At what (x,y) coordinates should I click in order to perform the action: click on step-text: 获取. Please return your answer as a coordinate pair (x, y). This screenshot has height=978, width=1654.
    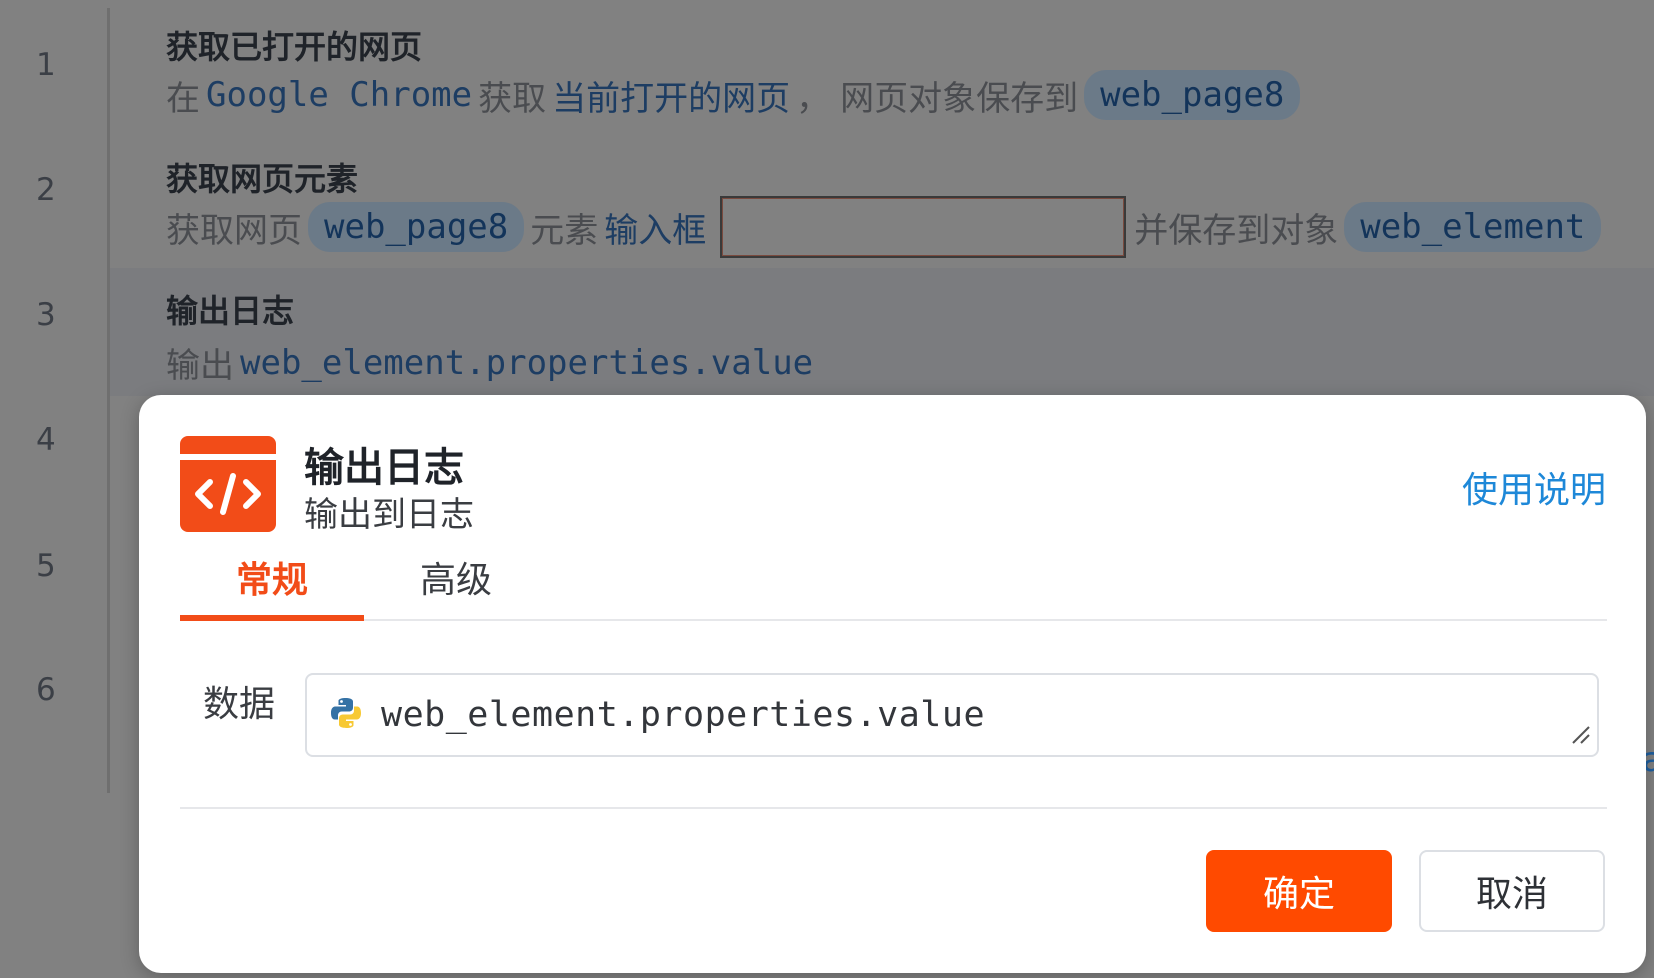
    Looking at the image, I should click on (512, 98).